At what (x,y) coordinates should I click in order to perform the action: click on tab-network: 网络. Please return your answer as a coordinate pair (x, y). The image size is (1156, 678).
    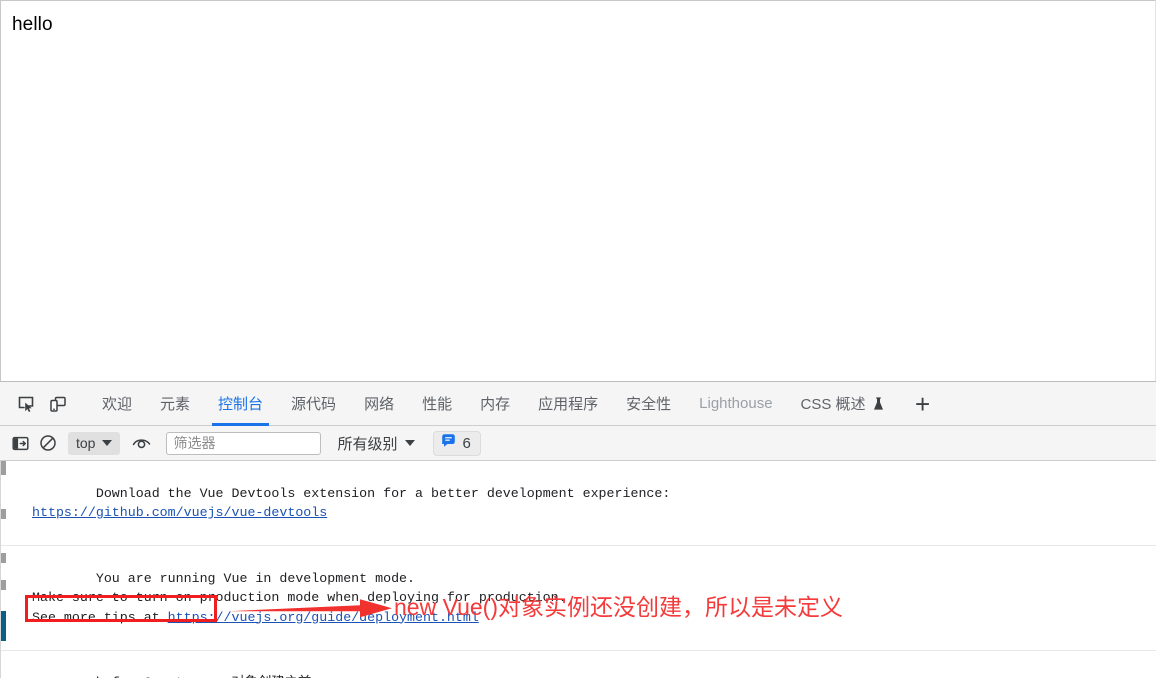
    Looking at the image, I should click on (379, 404).